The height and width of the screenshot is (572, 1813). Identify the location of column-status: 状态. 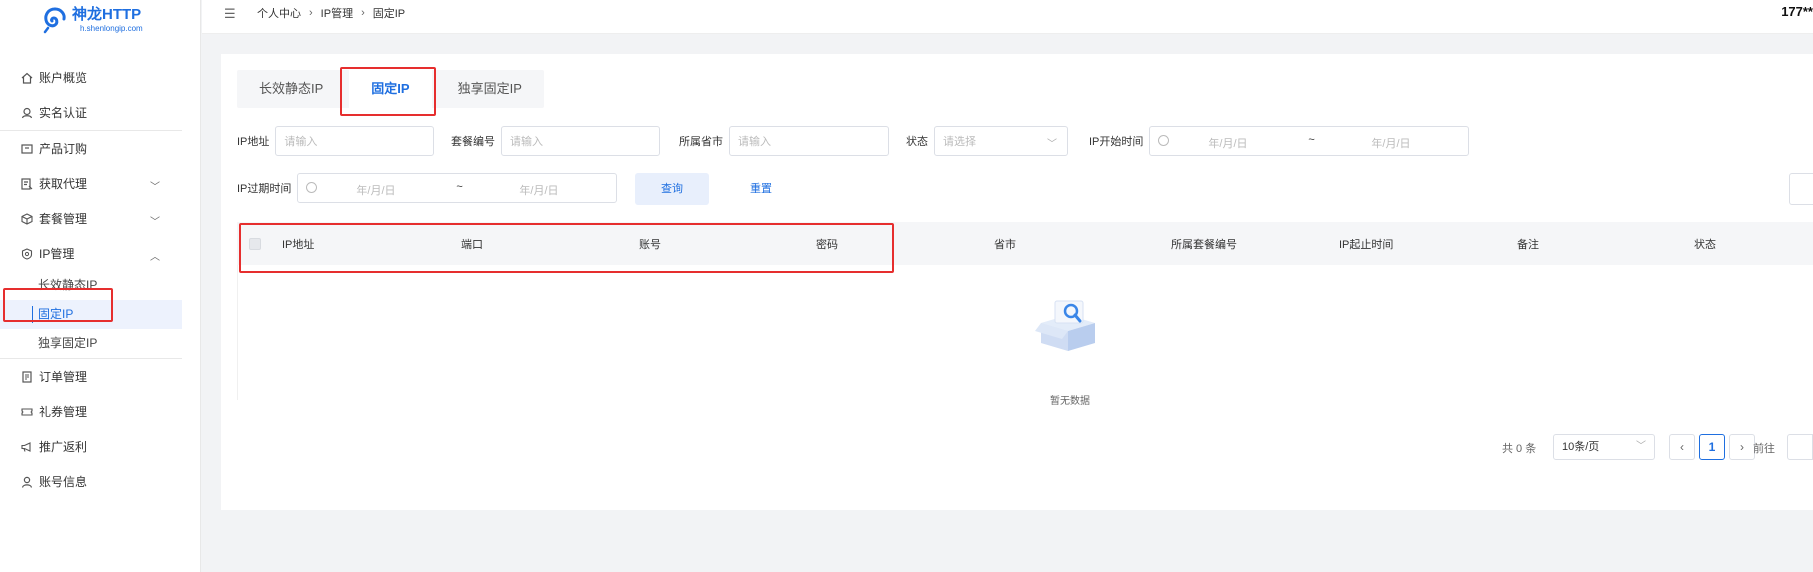
(1705, 245).